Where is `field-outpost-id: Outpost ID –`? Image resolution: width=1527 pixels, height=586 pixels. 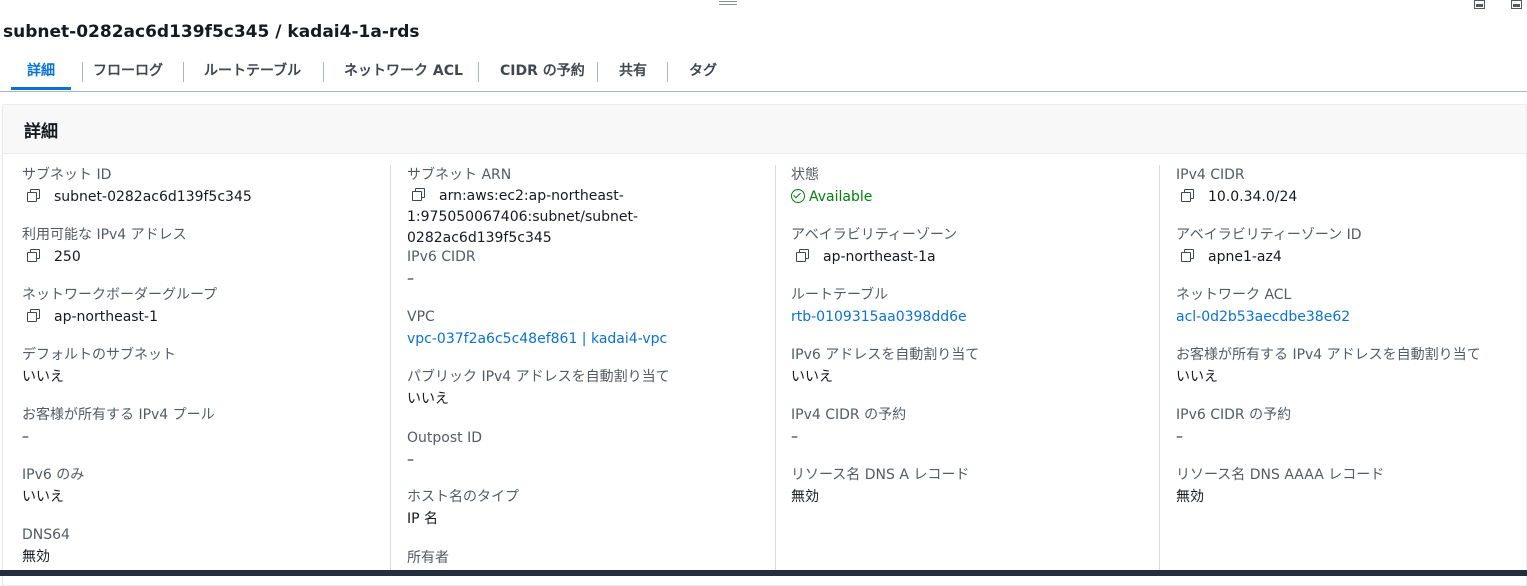 field-outpost-id: Outpost ID – is located at coordinates (592, 449).